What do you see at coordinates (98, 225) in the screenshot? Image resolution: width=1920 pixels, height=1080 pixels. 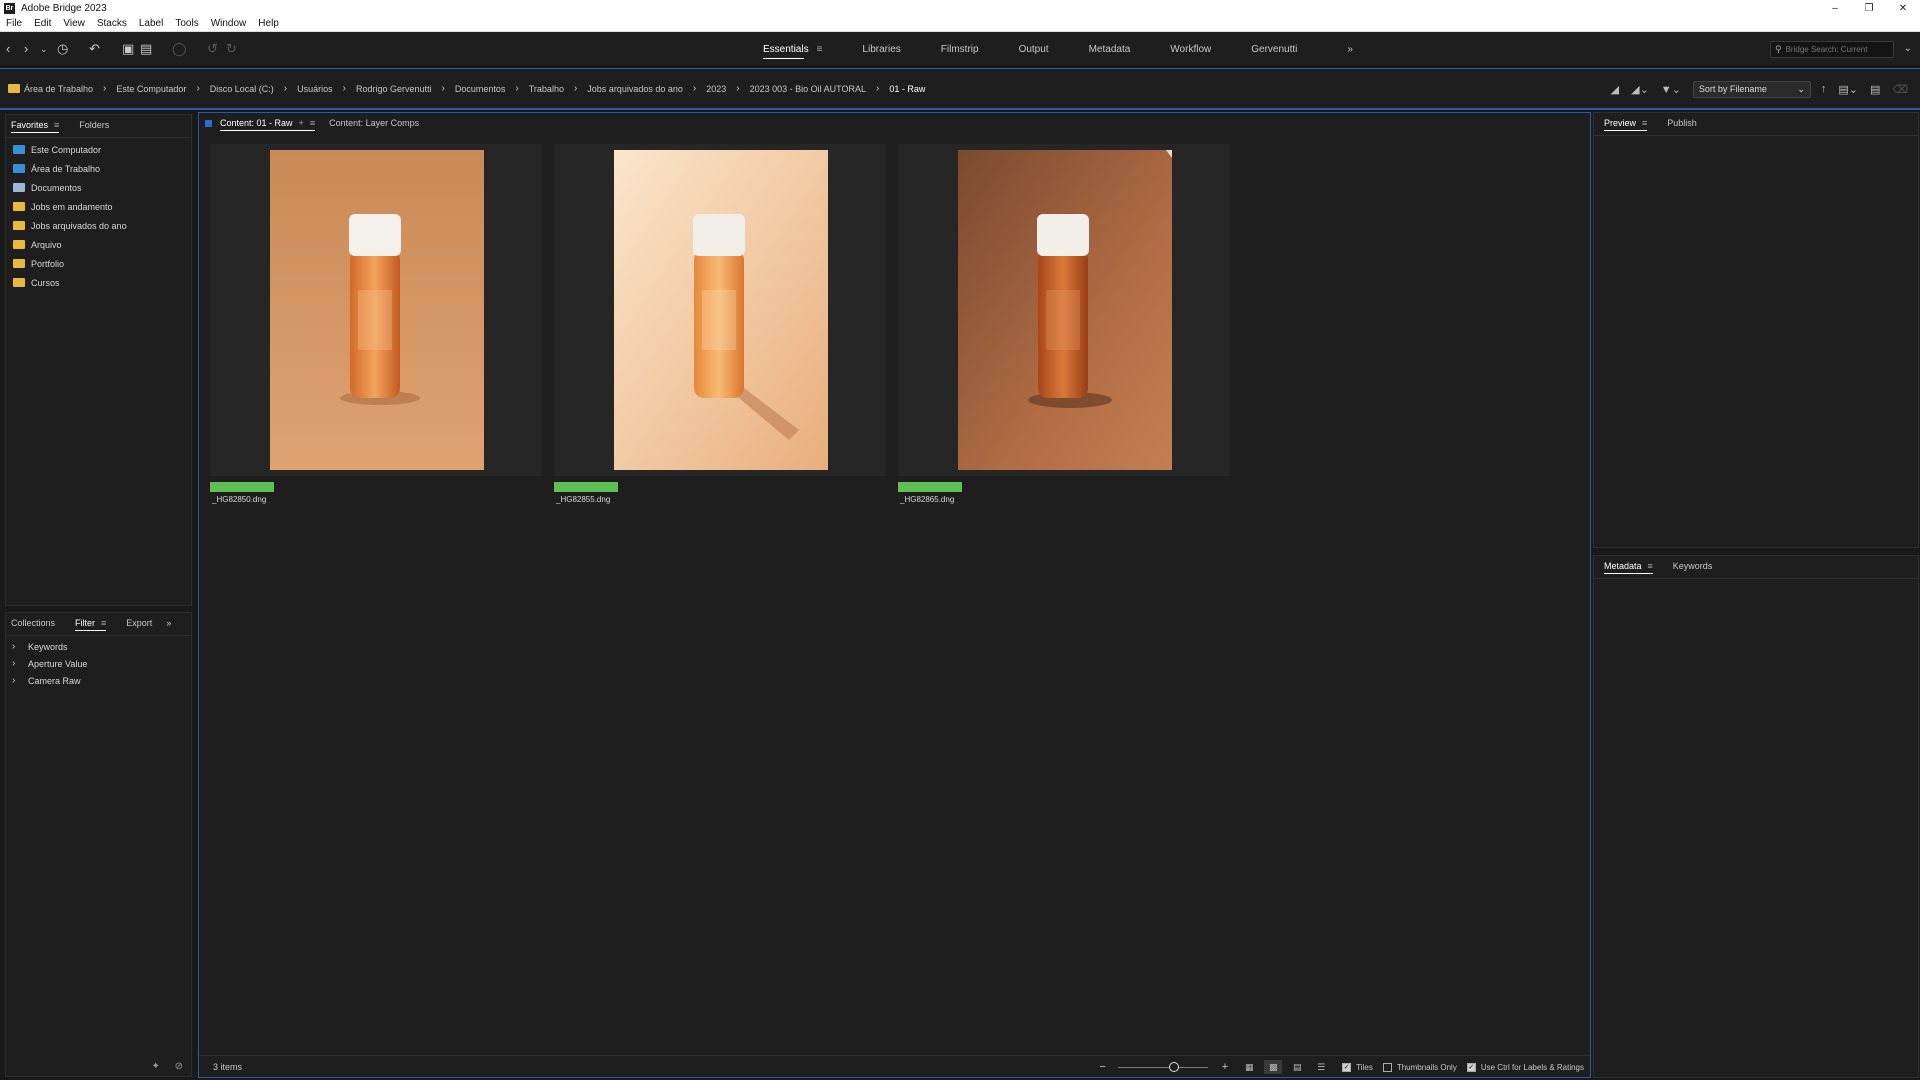 I see `favorite-item: Jobs arquivados do ano` at bounding box center [98, 225].